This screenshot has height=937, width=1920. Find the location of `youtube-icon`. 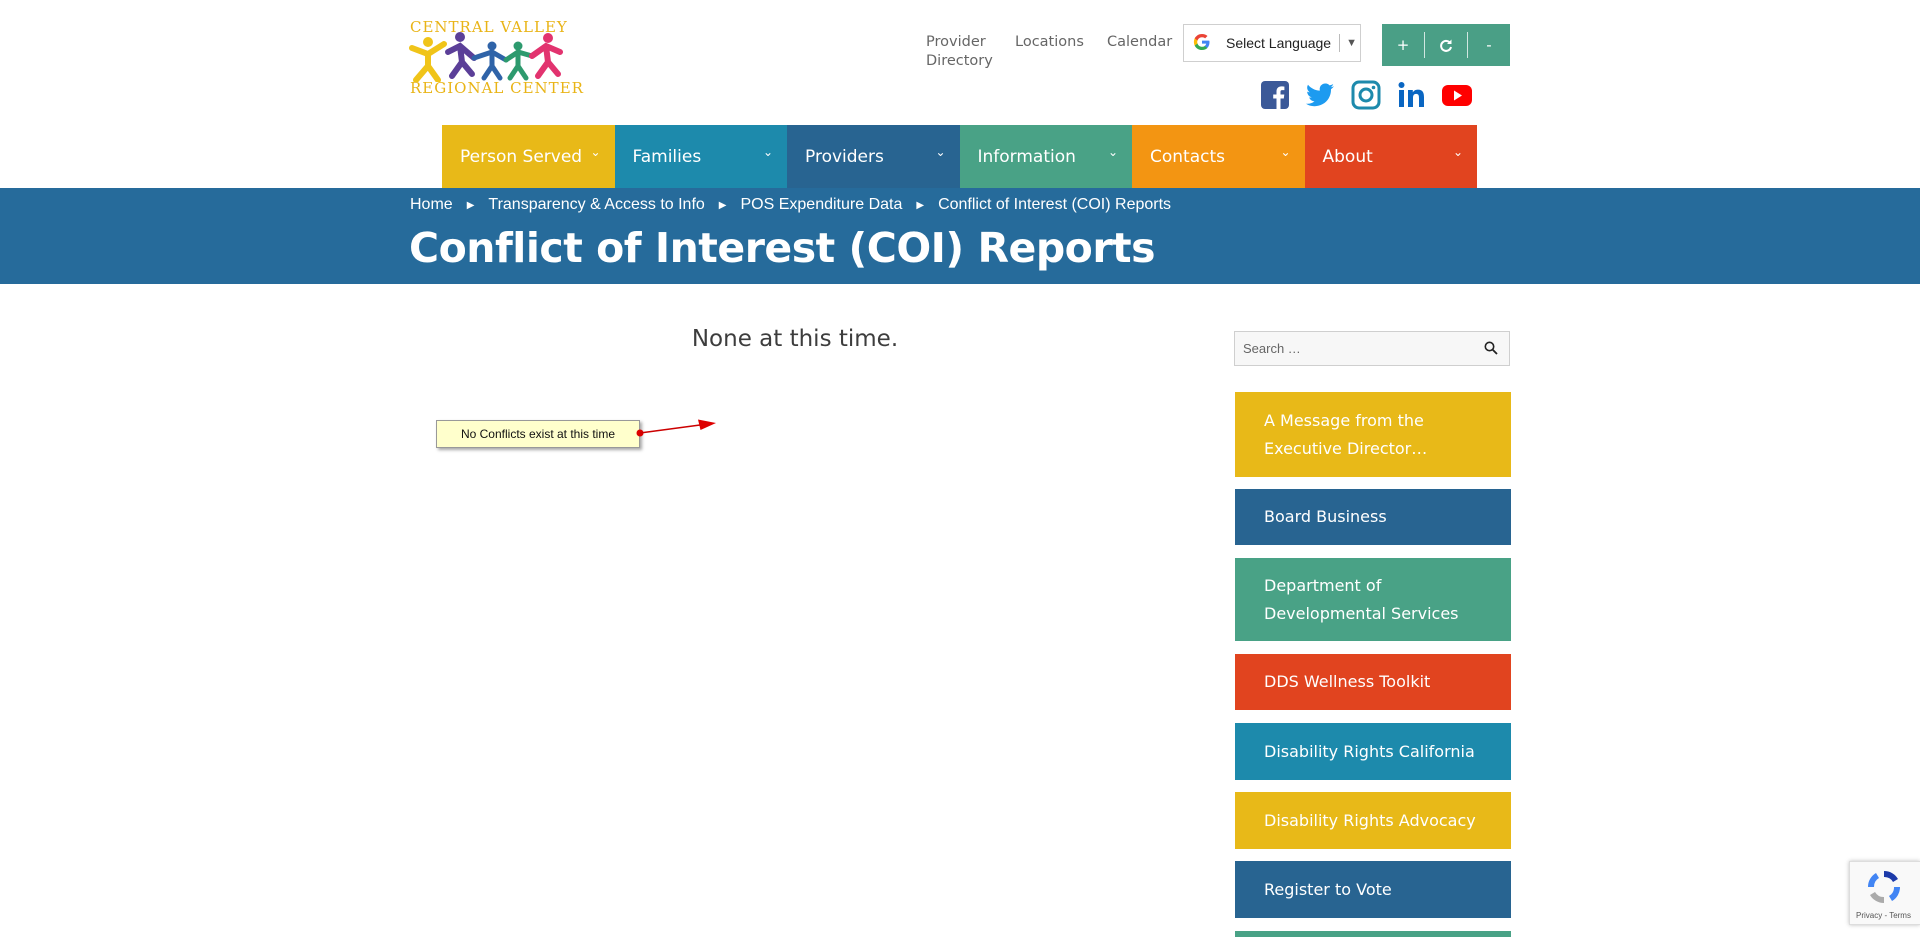

youtube-icon is located at coordinates (1457, 95).